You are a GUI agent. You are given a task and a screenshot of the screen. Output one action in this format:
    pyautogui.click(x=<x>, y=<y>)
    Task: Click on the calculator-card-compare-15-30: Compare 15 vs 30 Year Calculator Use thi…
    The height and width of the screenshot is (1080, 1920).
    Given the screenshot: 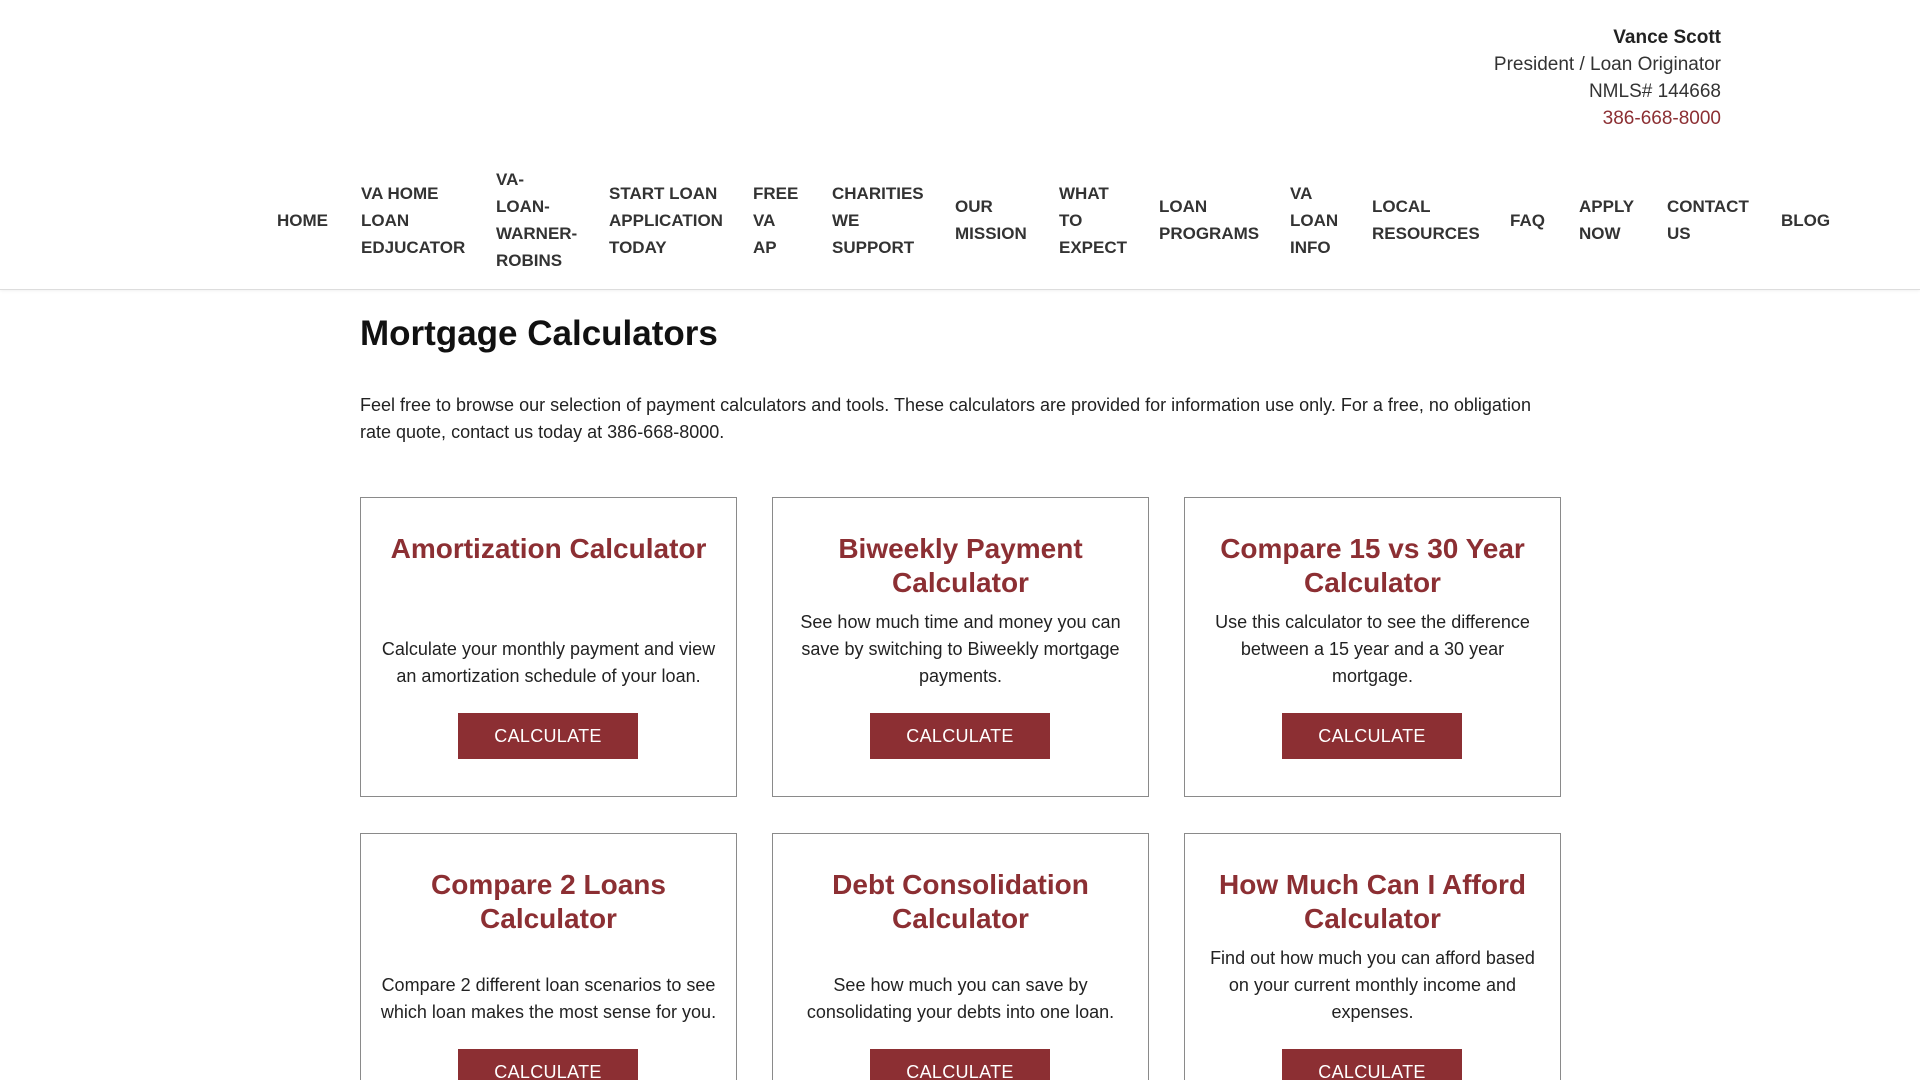 What is the action you would take?
    pyautogui.click(x=1372, y=647)
    